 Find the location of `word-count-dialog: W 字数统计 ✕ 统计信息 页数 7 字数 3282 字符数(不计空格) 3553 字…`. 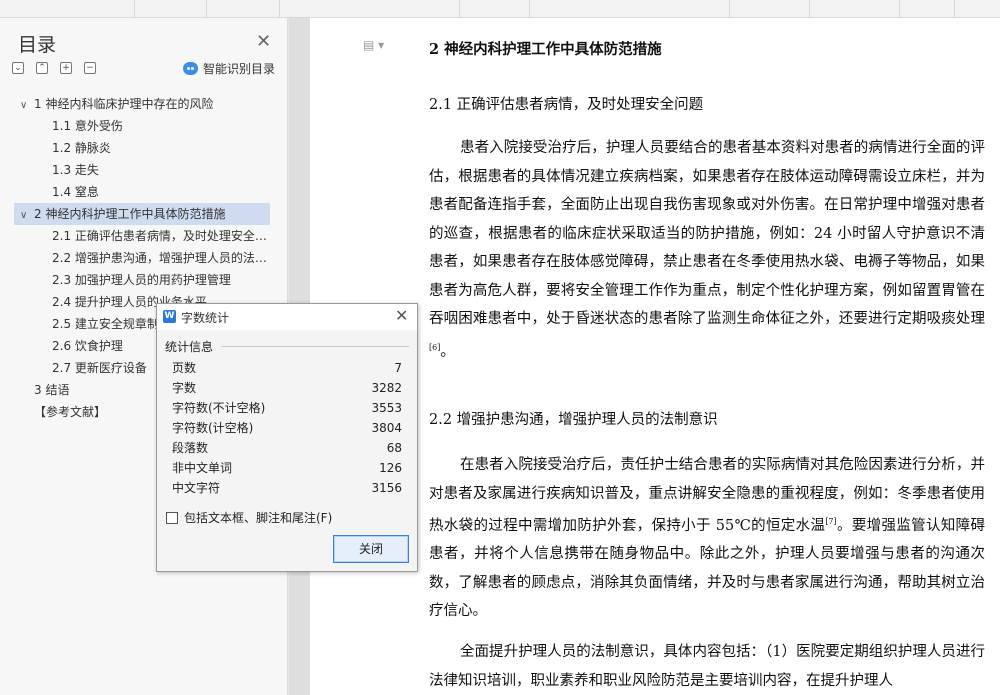

word-count-dialog: W 字数统计 ✕ 统计信息 页数 7 字数 3282 字符数(不计空格) 3553 字… is located at coordinates (287, 437).